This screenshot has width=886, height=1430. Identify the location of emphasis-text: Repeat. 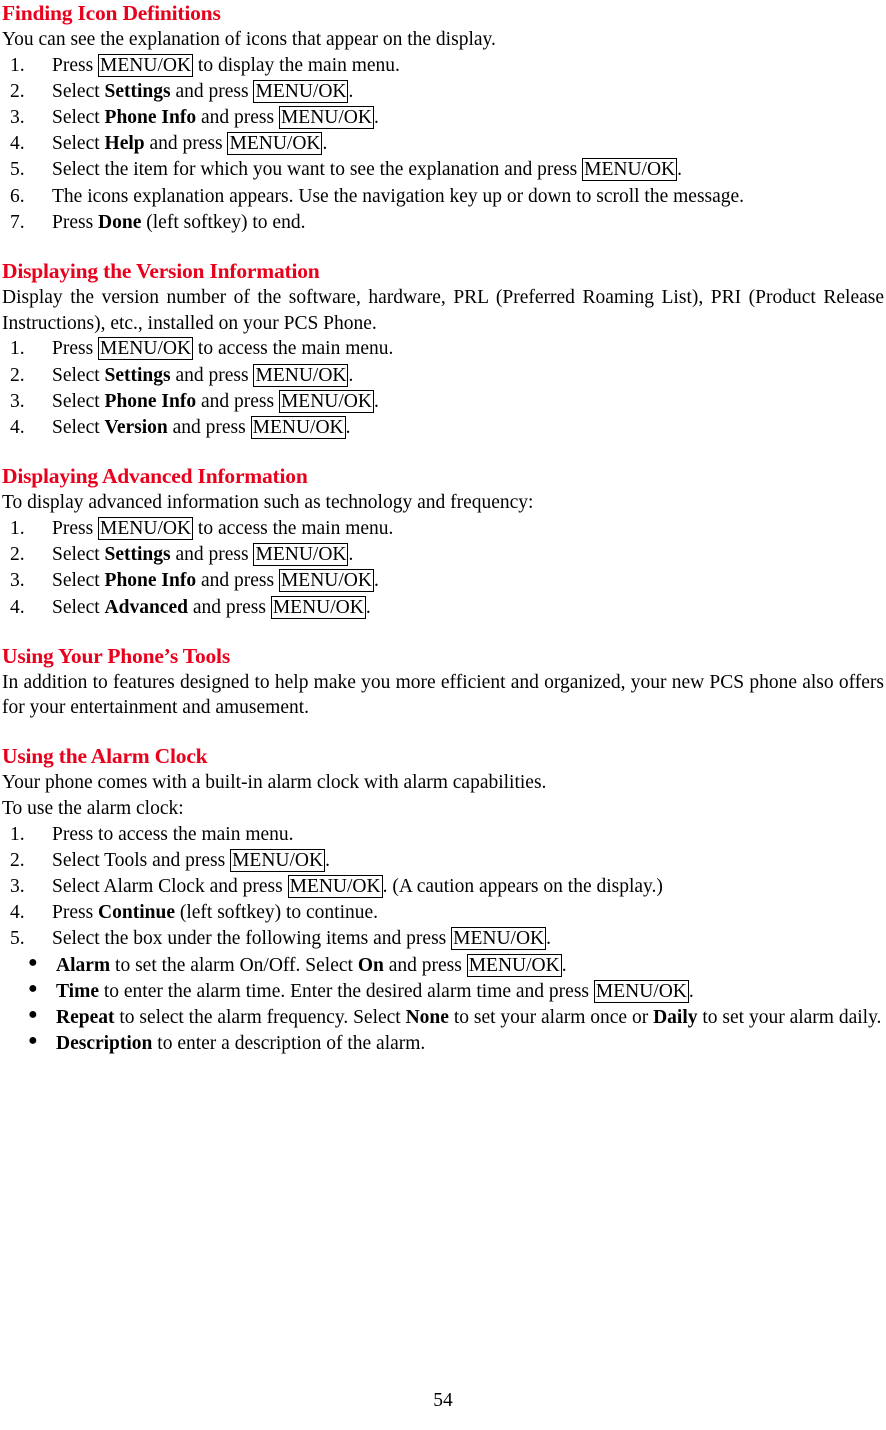
(85, 1018).